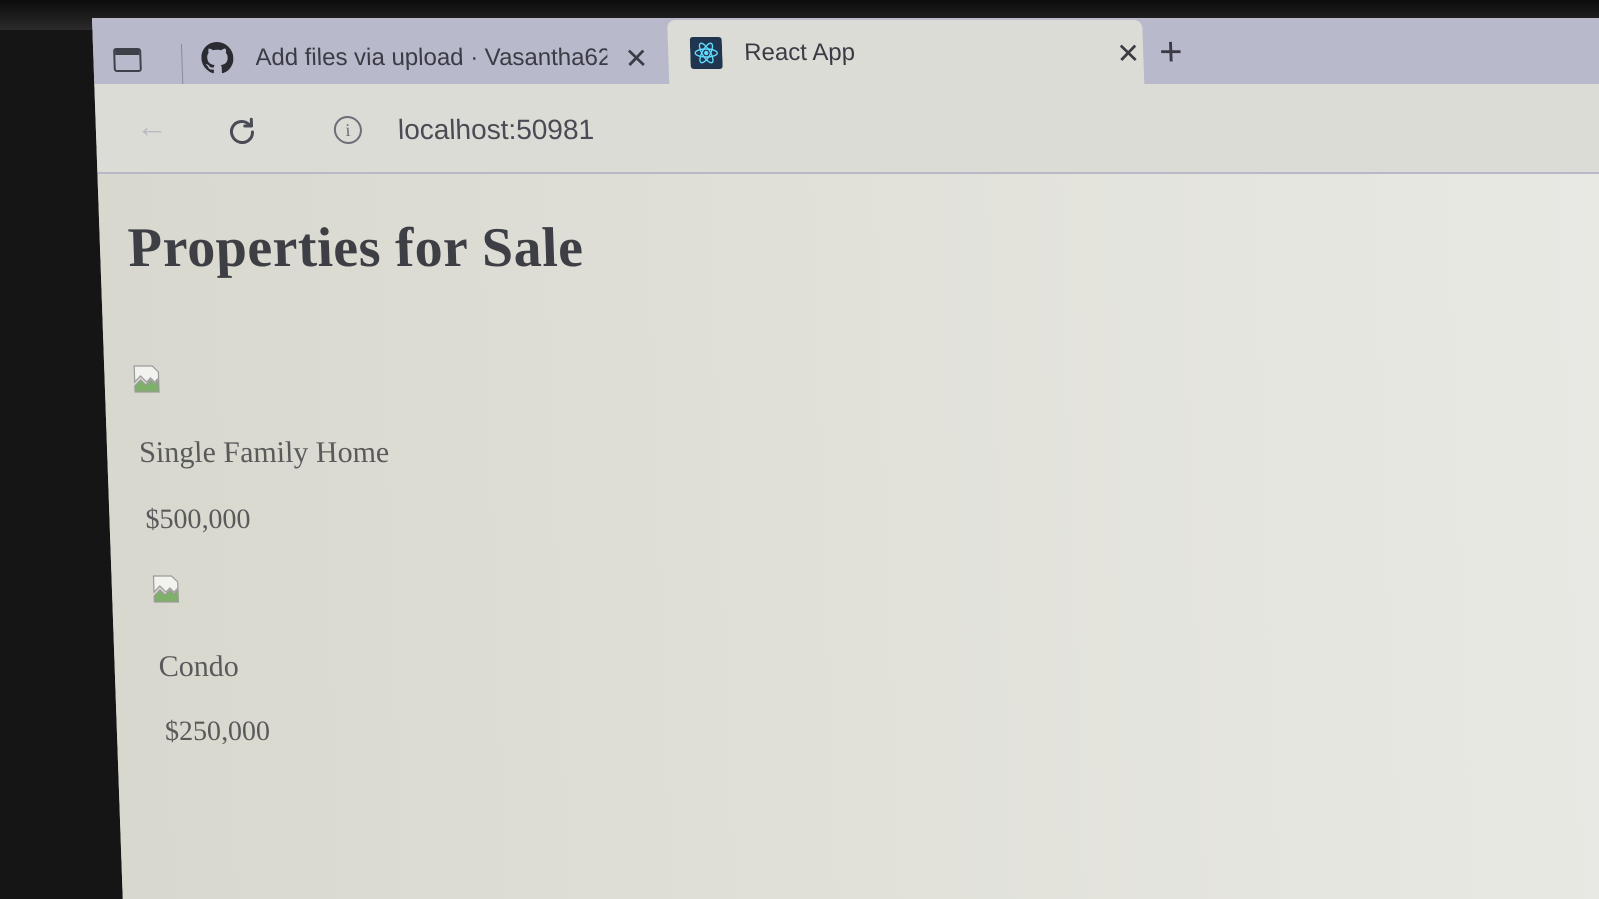 The image size is (1599, 899). I want to click on tab-github: Add files via upload · Vasantha62 ✕, so click(426, 58).